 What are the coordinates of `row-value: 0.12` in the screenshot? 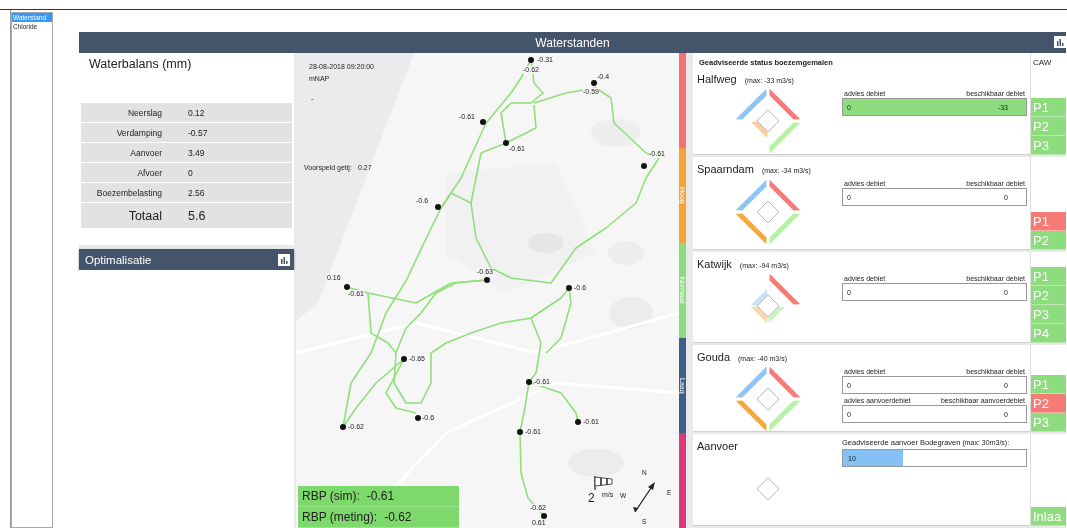 It's located at (196, 112).